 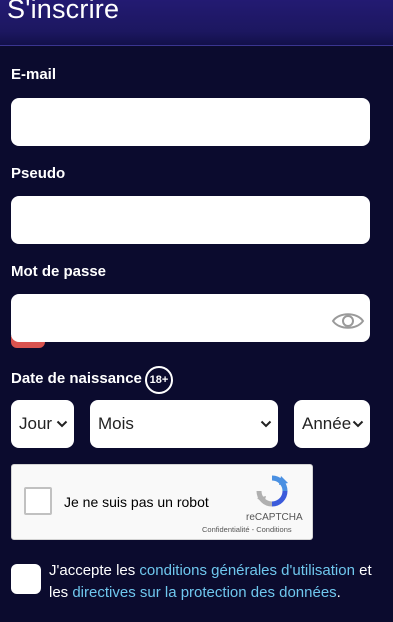 I want to click on terms-of-use-link: conditions générales d'utilisation, so click(x=247, y=570).